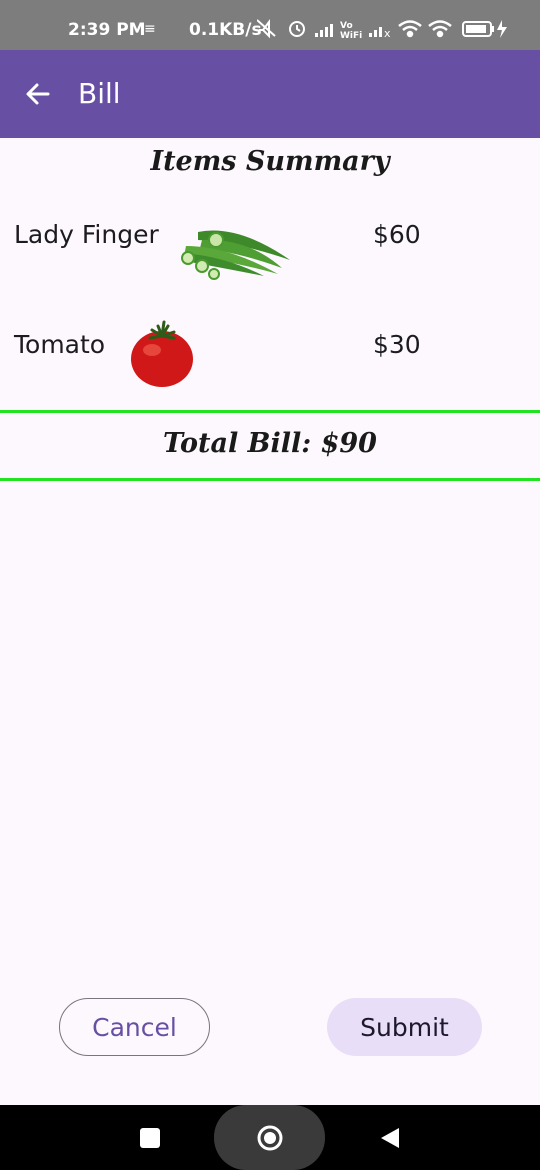 The image size is (540, 1170). Describe the element at coordinates (150, 1138) in the screenshot. I see `recents-icon` at that location.